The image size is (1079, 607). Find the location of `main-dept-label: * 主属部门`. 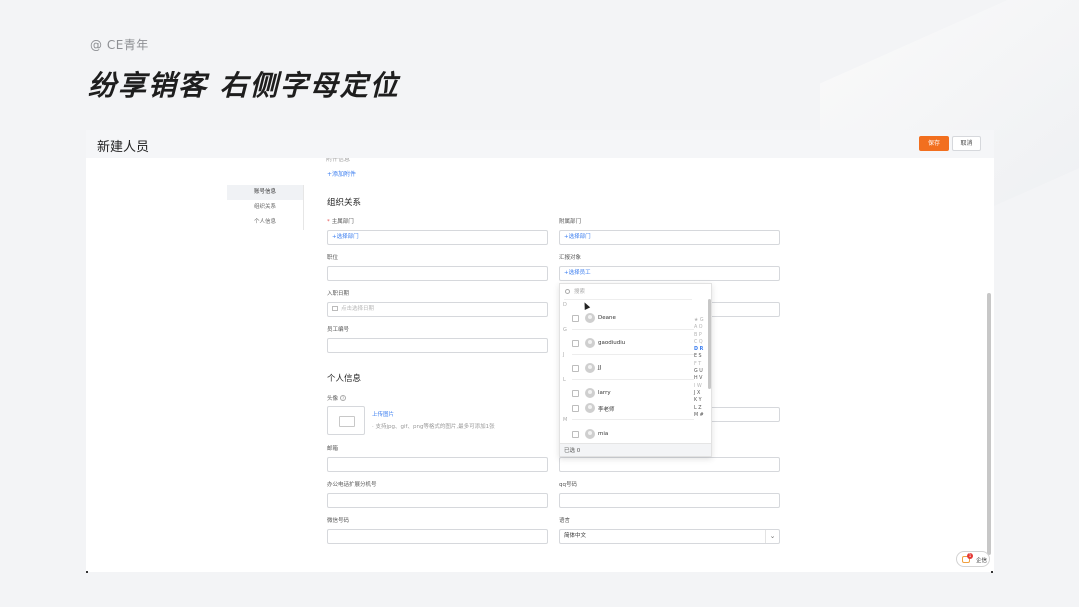

main-dept-label: * 主属部门 is located at coordinates (340, 222).